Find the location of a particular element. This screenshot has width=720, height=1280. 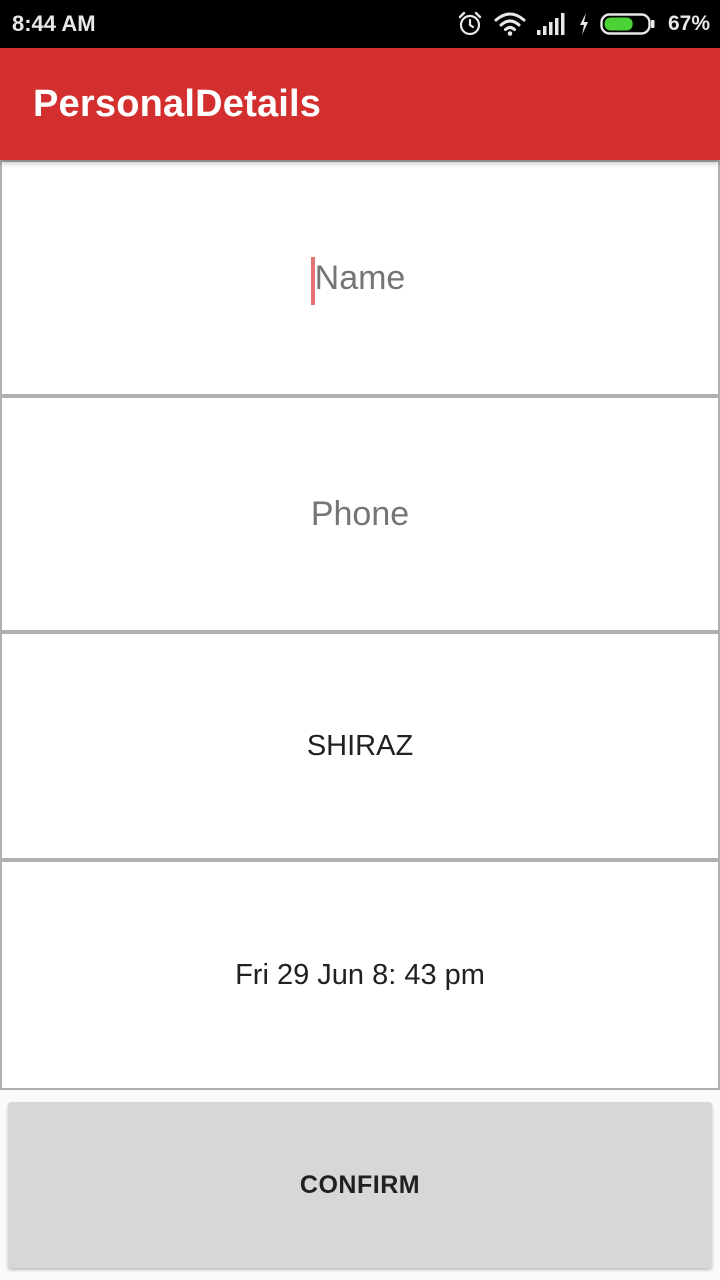

wifi-icon is located at coordinates (510, 24).